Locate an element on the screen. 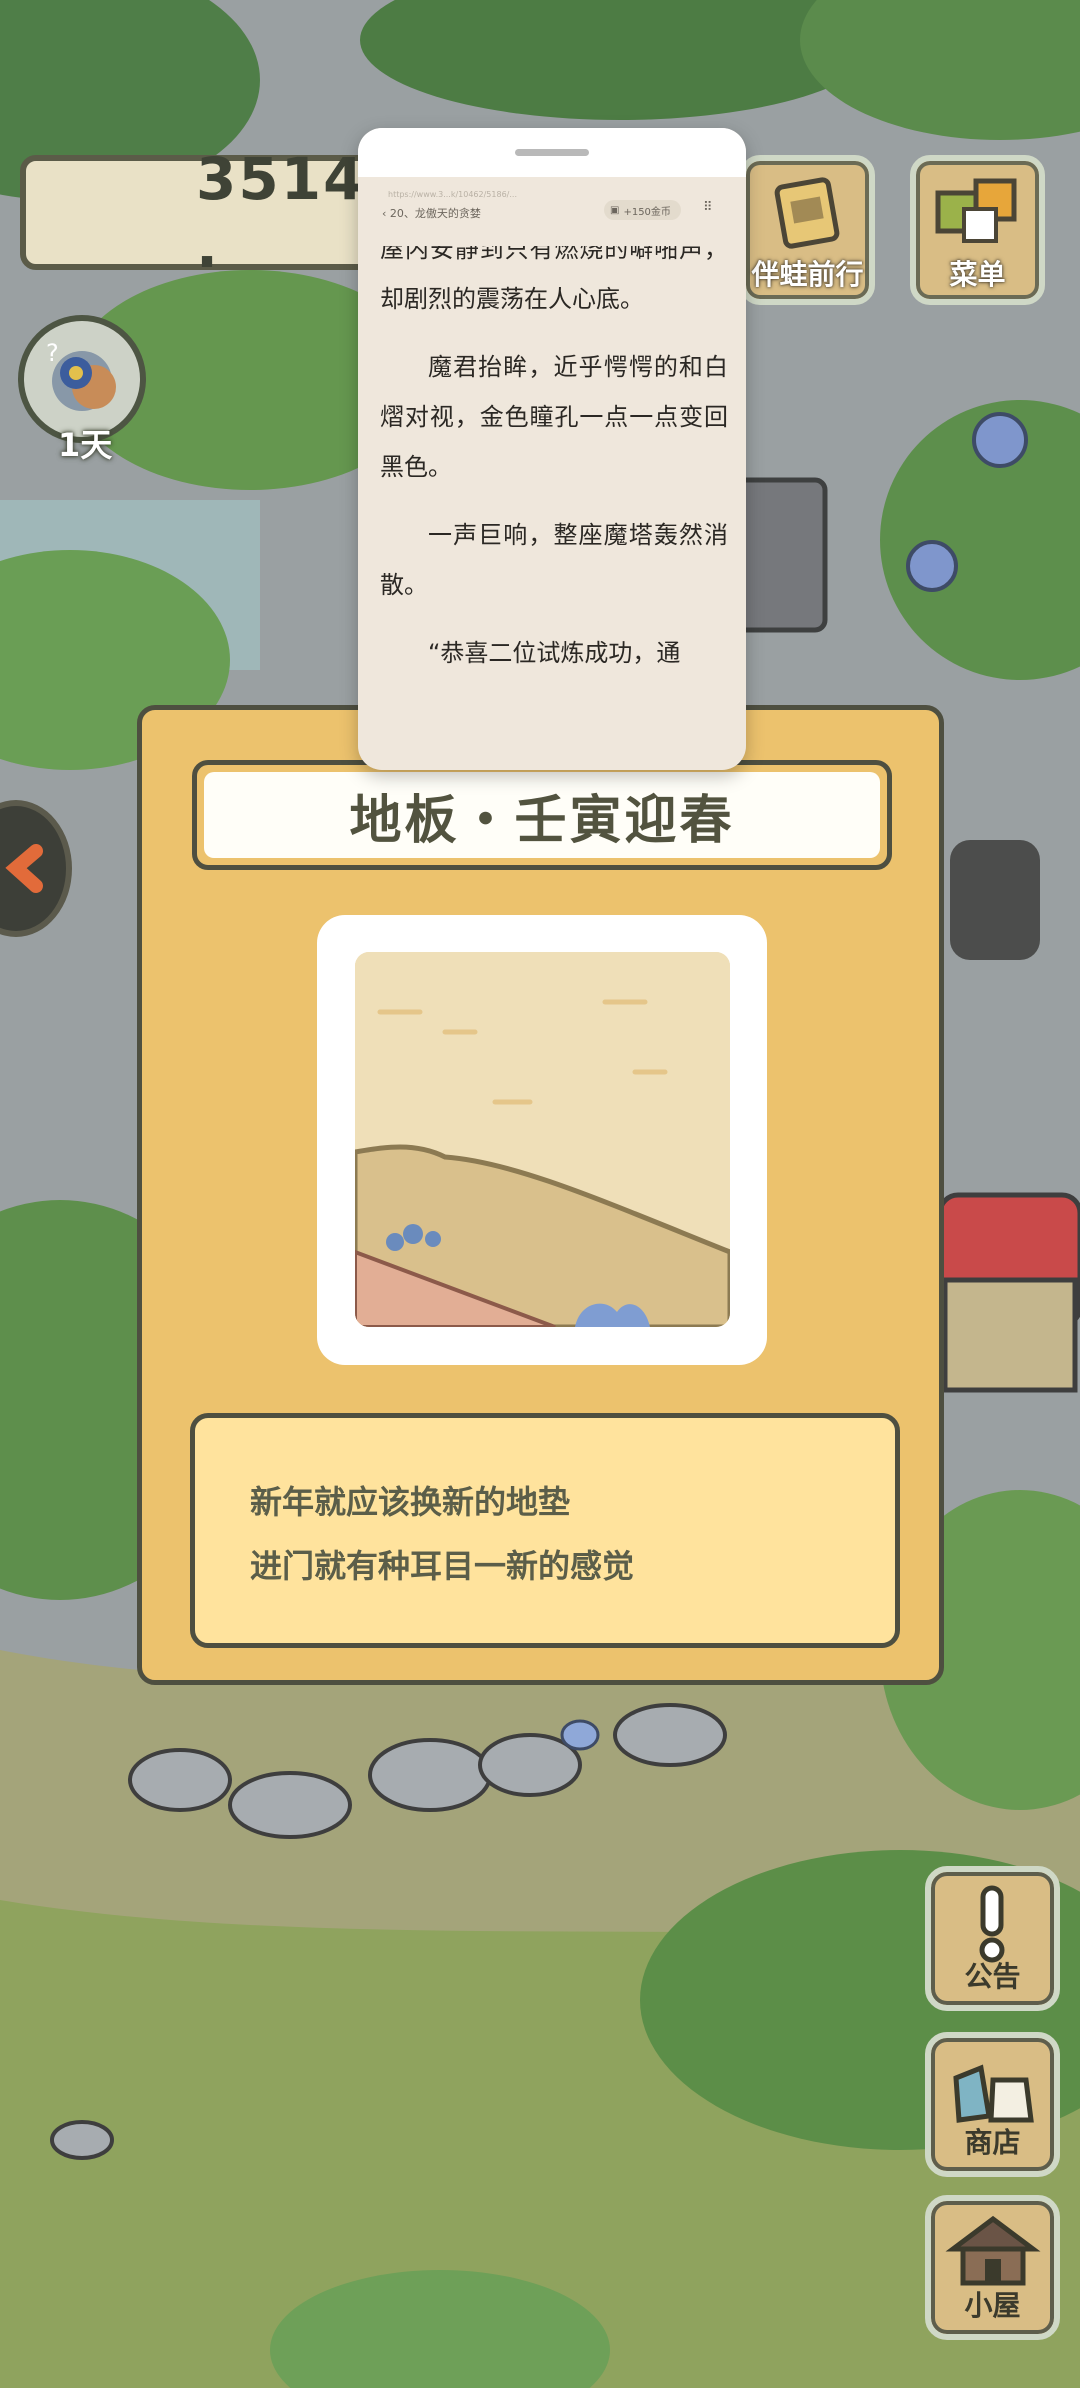 The image size is (1080, 2388). reader-paragraph: 屋内安静到只有燃烧的噼啪声，却剧烈的震荡在人心底。 is located at coordinates (554, 279).